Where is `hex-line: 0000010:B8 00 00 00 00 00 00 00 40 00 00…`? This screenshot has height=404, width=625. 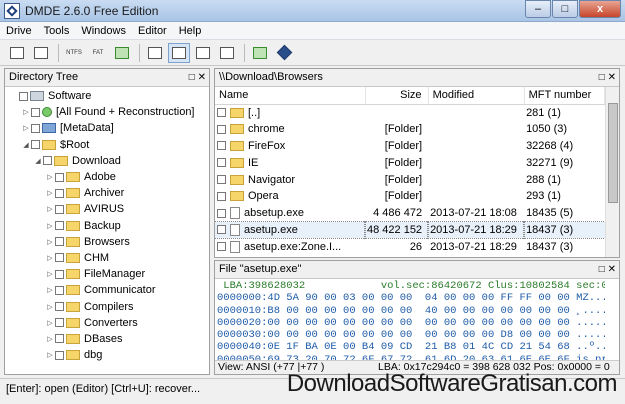 hex-line: 0000010:B8 00 00 00 00 00 00 00 40 00 00… is located at coordinates (411, 311).